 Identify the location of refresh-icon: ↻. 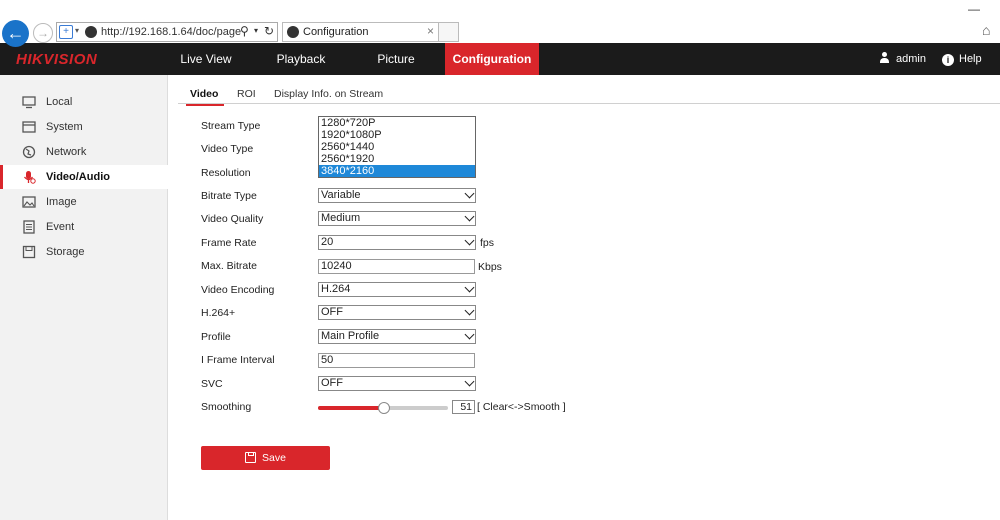
(269, 31).